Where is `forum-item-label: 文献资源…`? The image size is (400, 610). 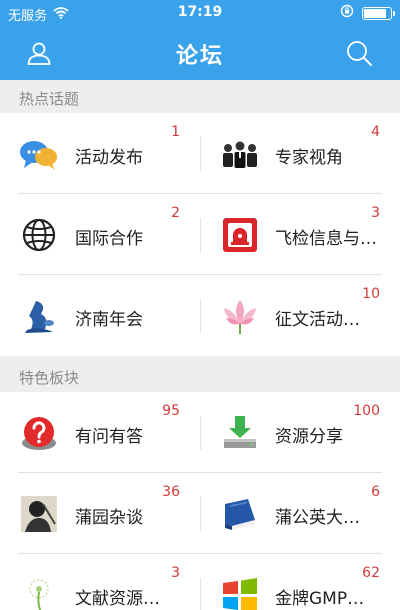 forum-item-label: 文献资源… is located at coordinates (117, 599).